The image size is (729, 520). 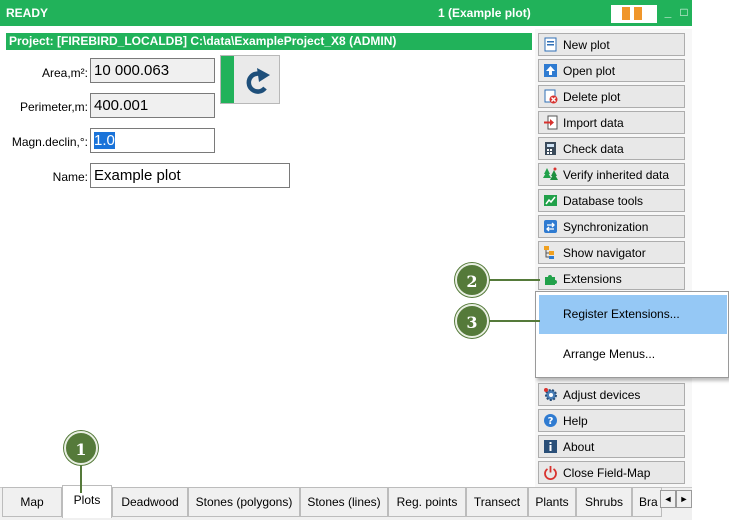 I want to click on window-title: 1 (Example plot), so click(x=484, y=13).